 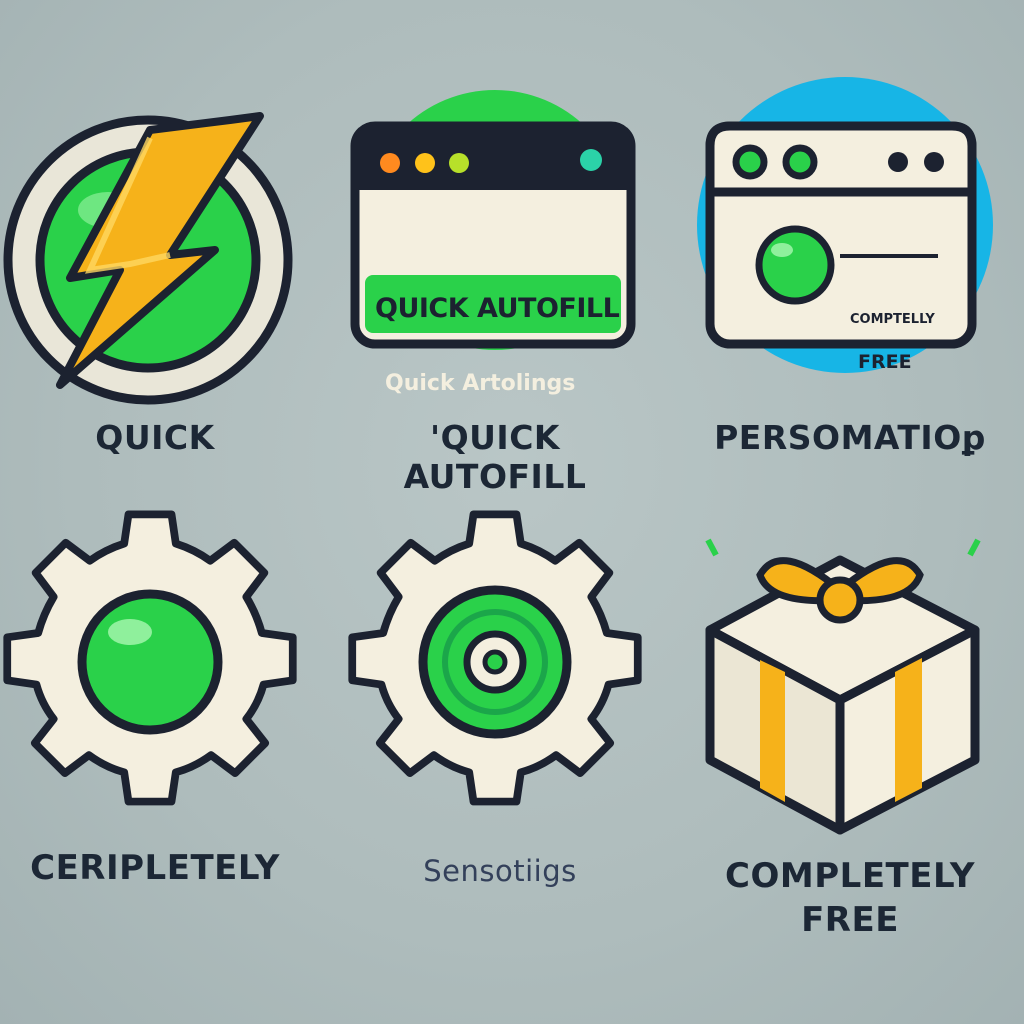 I want to click on tile-caption: PERSOMATIOꝑ, so click(x=850, y=437).